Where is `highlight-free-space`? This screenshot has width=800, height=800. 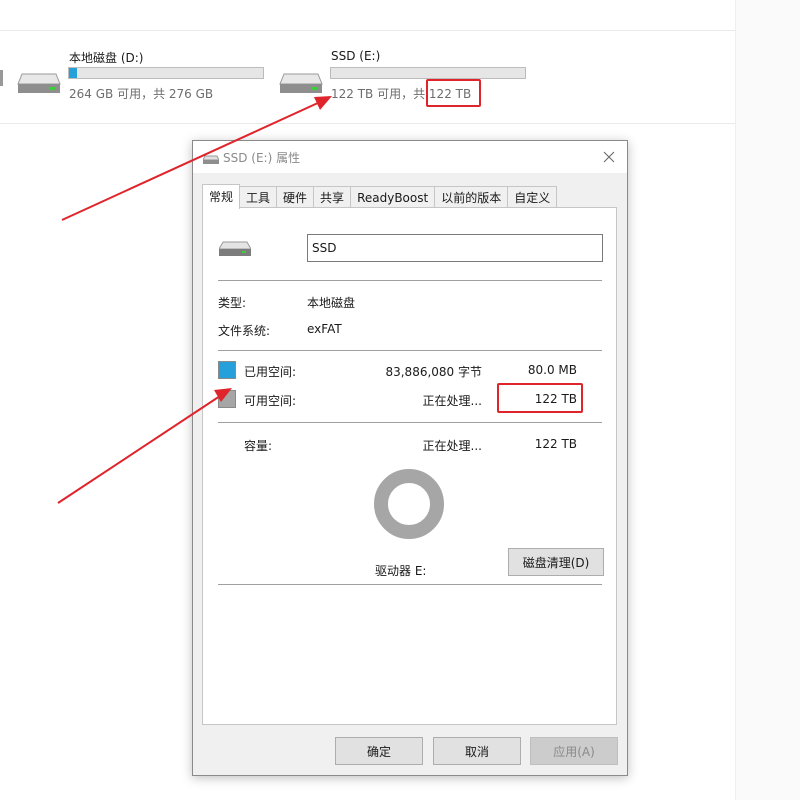
highlight-free-space is located at coordinates (540, 398).